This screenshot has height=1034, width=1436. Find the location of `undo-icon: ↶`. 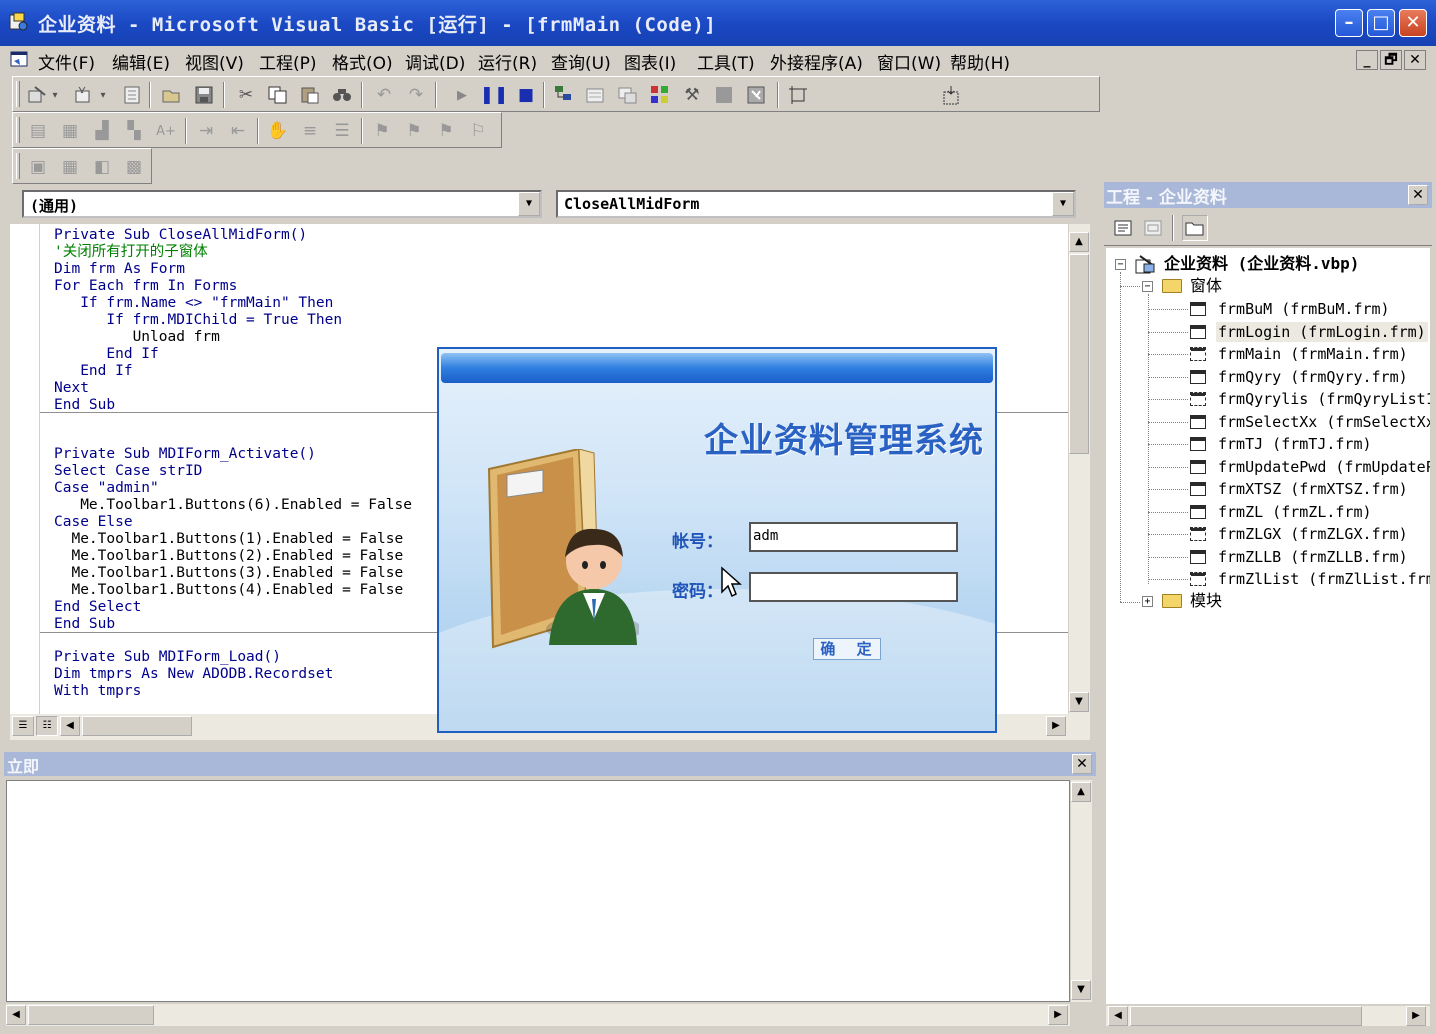

undo-icon: ↶ is located at coordinates (384, 95).